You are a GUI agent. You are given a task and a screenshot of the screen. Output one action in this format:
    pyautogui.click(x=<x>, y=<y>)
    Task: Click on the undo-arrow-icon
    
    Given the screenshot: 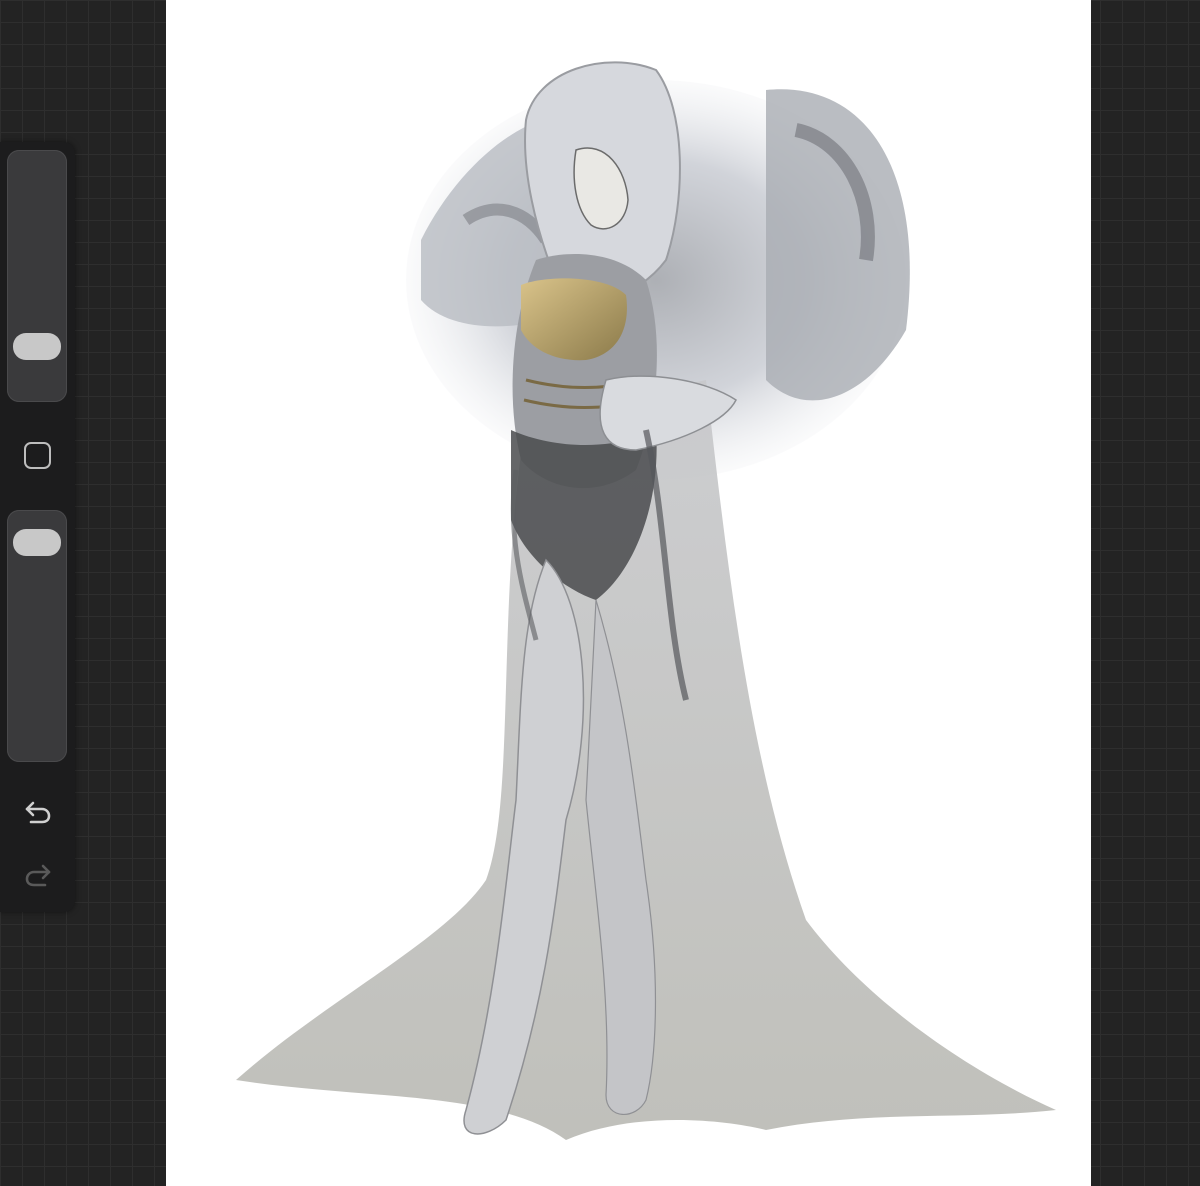 What is the action you would take?
    pyautogui.click(x=38, y=812)
    